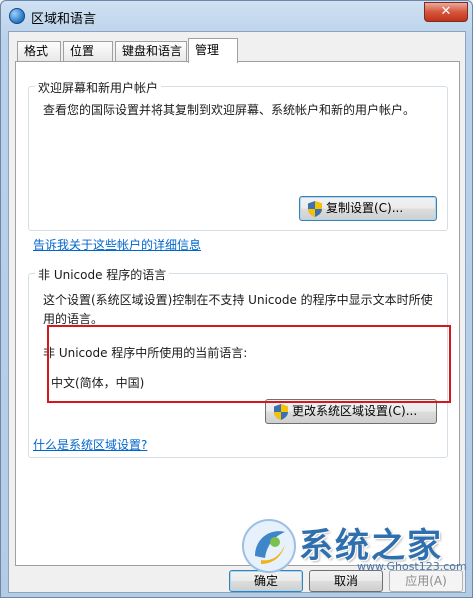 This screenshot has width=473, height=598. What do you see at coordinates (229, 110) in the screenshot?
I see `welcome-description: 查看您的国际设置并将其复制到欢迎屏幕、系统帐户和新的用户帐户。` at bounding box center [229, 110].